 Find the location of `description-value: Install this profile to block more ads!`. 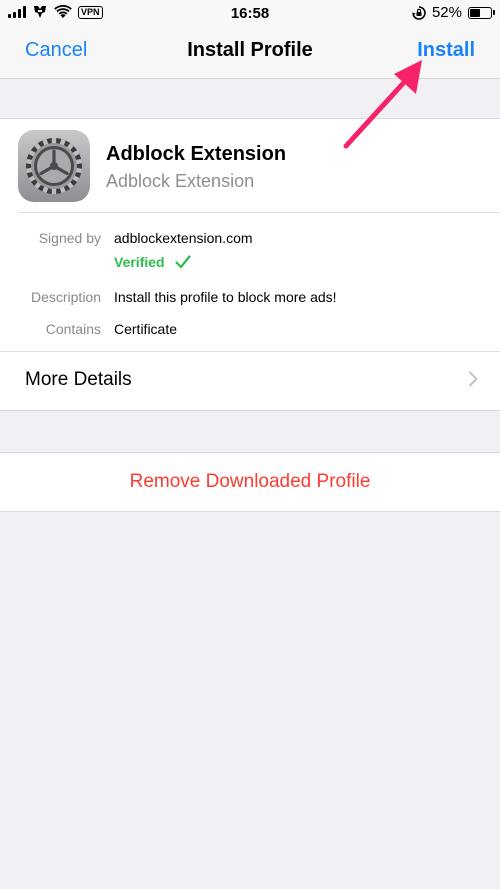

description-value: Install this profile to block more ads! is located at coordinates (225, 297).